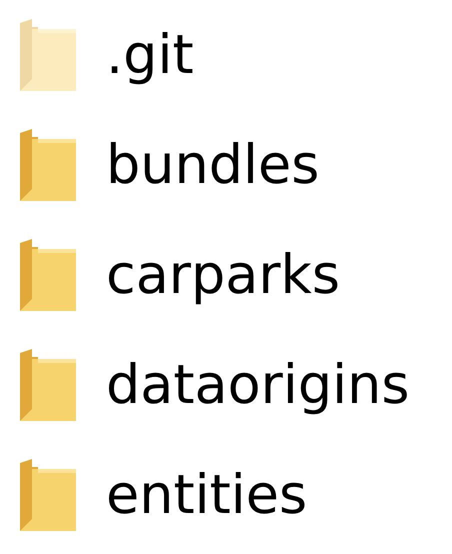 This screenshot has width=452, height=554. I want to click on folder-name: .git, so click(150, 55).